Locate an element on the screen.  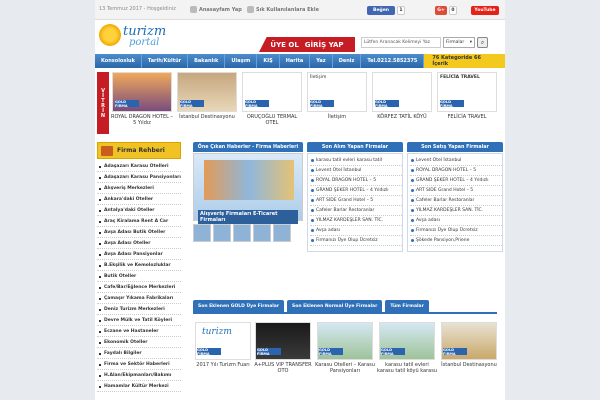
site-logo: turizm portal is located at coordinates (135, 37).